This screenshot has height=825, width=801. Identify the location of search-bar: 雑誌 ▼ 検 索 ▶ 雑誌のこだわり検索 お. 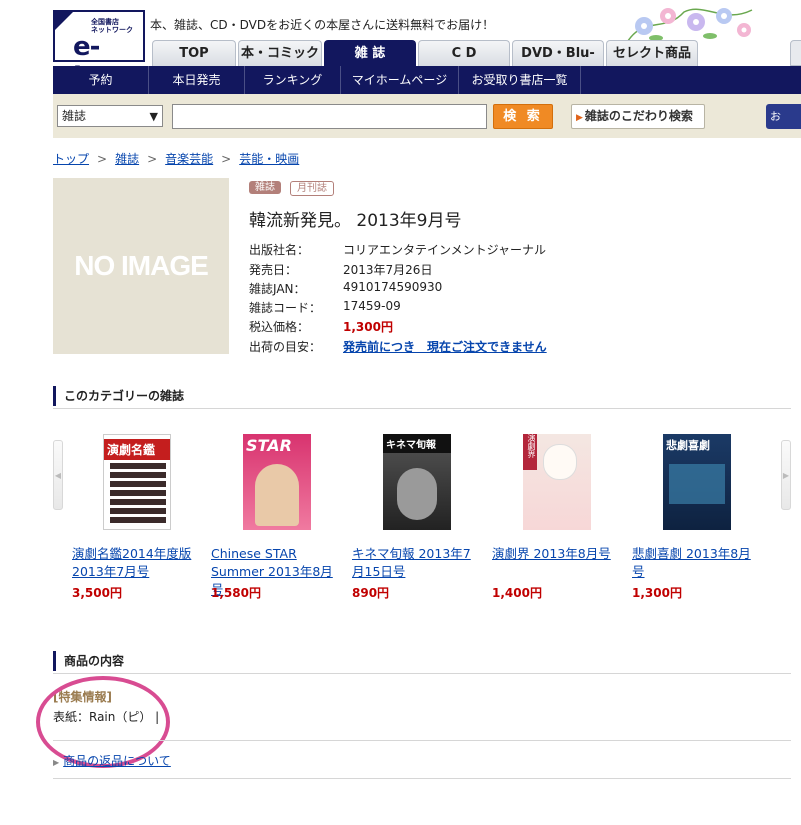
(427, 116).